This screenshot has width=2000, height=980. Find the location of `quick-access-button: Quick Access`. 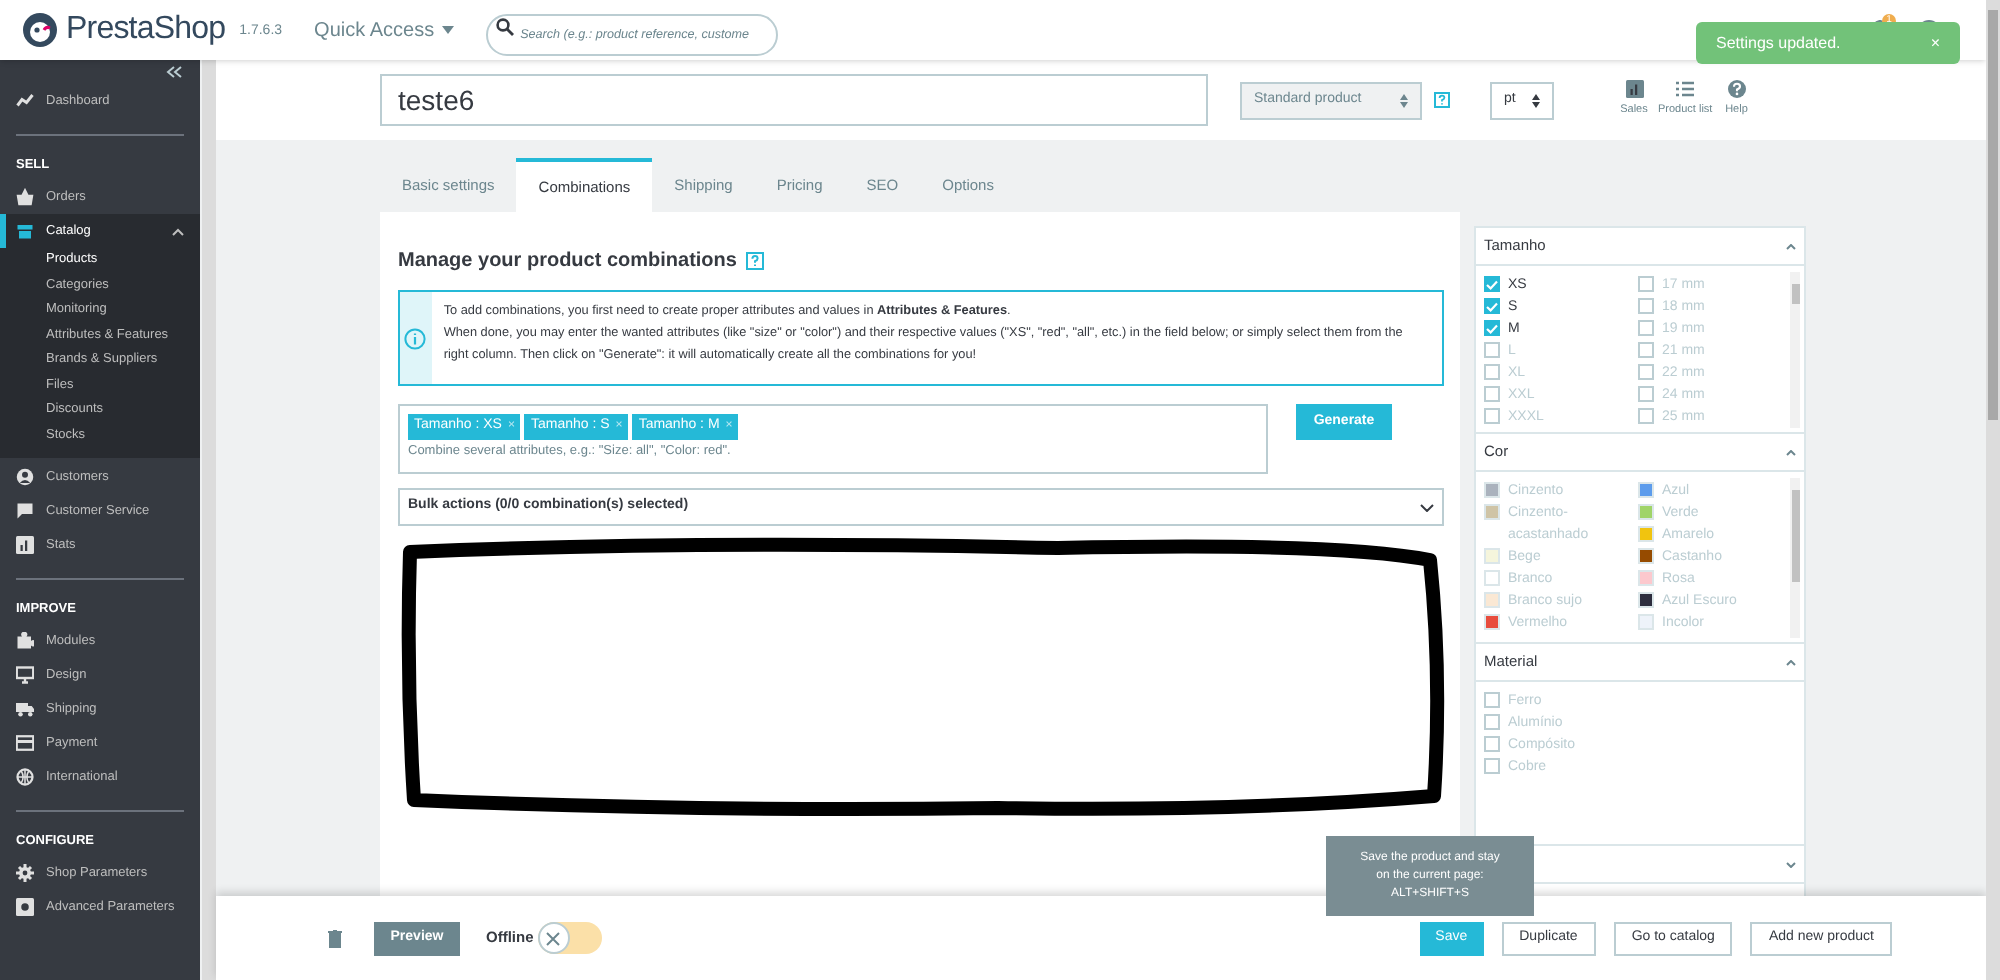

quick-access-button: Quick Access is located at coordinates (384, 30).